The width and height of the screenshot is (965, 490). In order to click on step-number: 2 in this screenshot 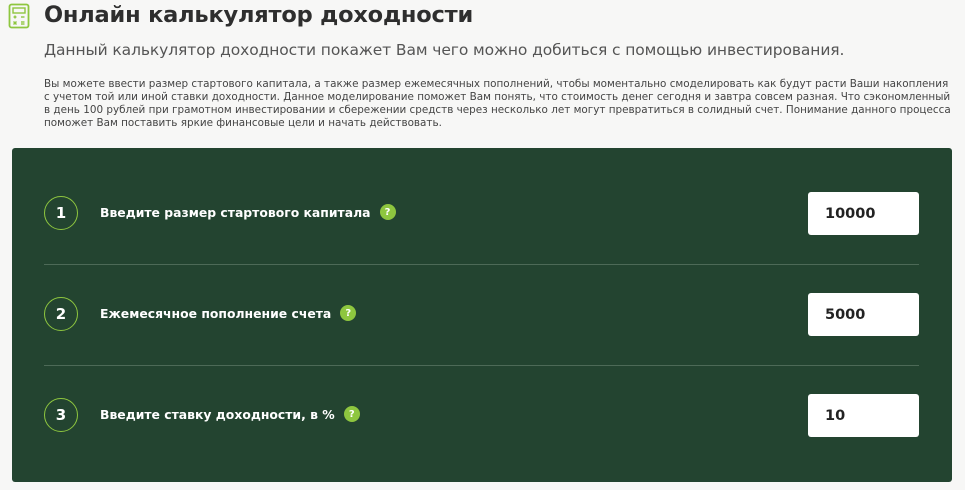, I will do `click(61, 314)`.